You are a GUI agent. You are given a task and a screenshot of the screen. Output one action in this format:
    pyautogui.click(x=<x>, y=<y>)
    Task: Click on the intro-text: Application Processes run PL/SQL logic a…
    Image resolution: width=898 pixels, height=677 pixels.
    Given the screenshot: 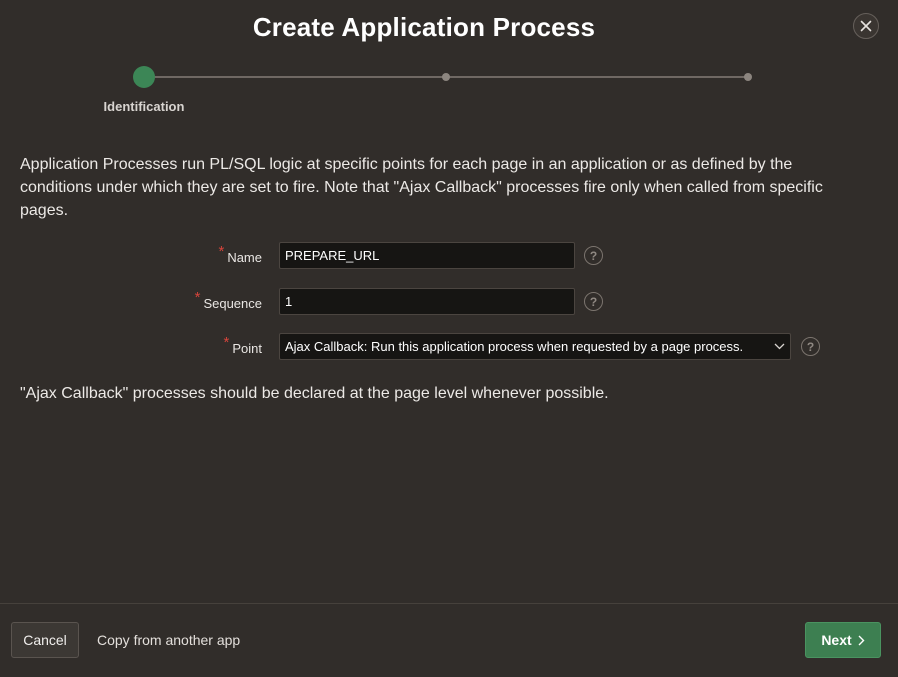 What is the action you would take?
    pyautogui.click(x=421, y=187)
    